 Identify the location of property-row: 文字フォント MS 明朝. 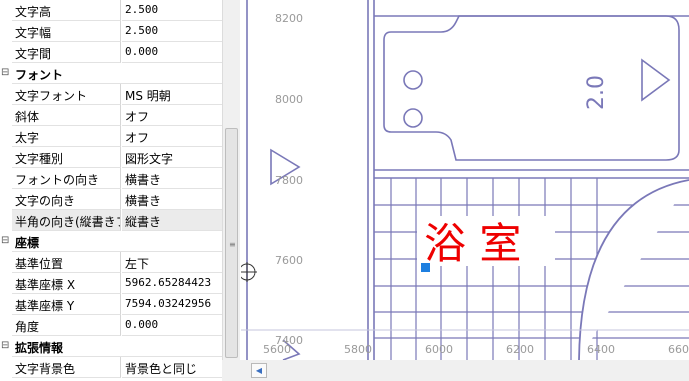
(111, 94).